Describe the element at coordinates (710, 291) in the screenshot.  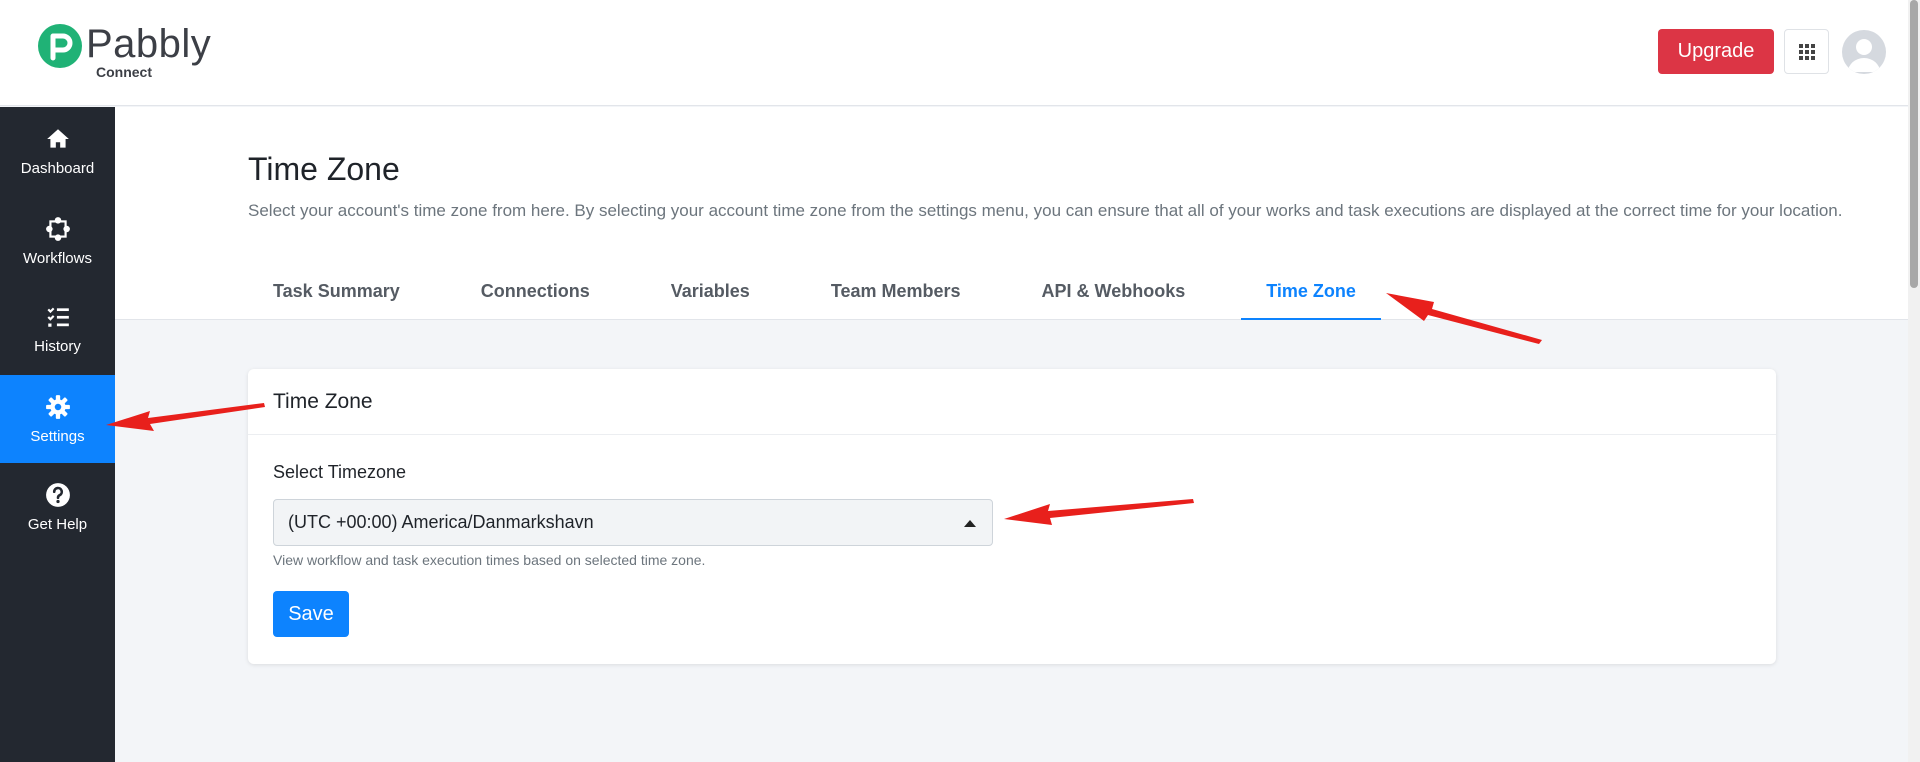
I see `tab-variables: Variables` at that location.